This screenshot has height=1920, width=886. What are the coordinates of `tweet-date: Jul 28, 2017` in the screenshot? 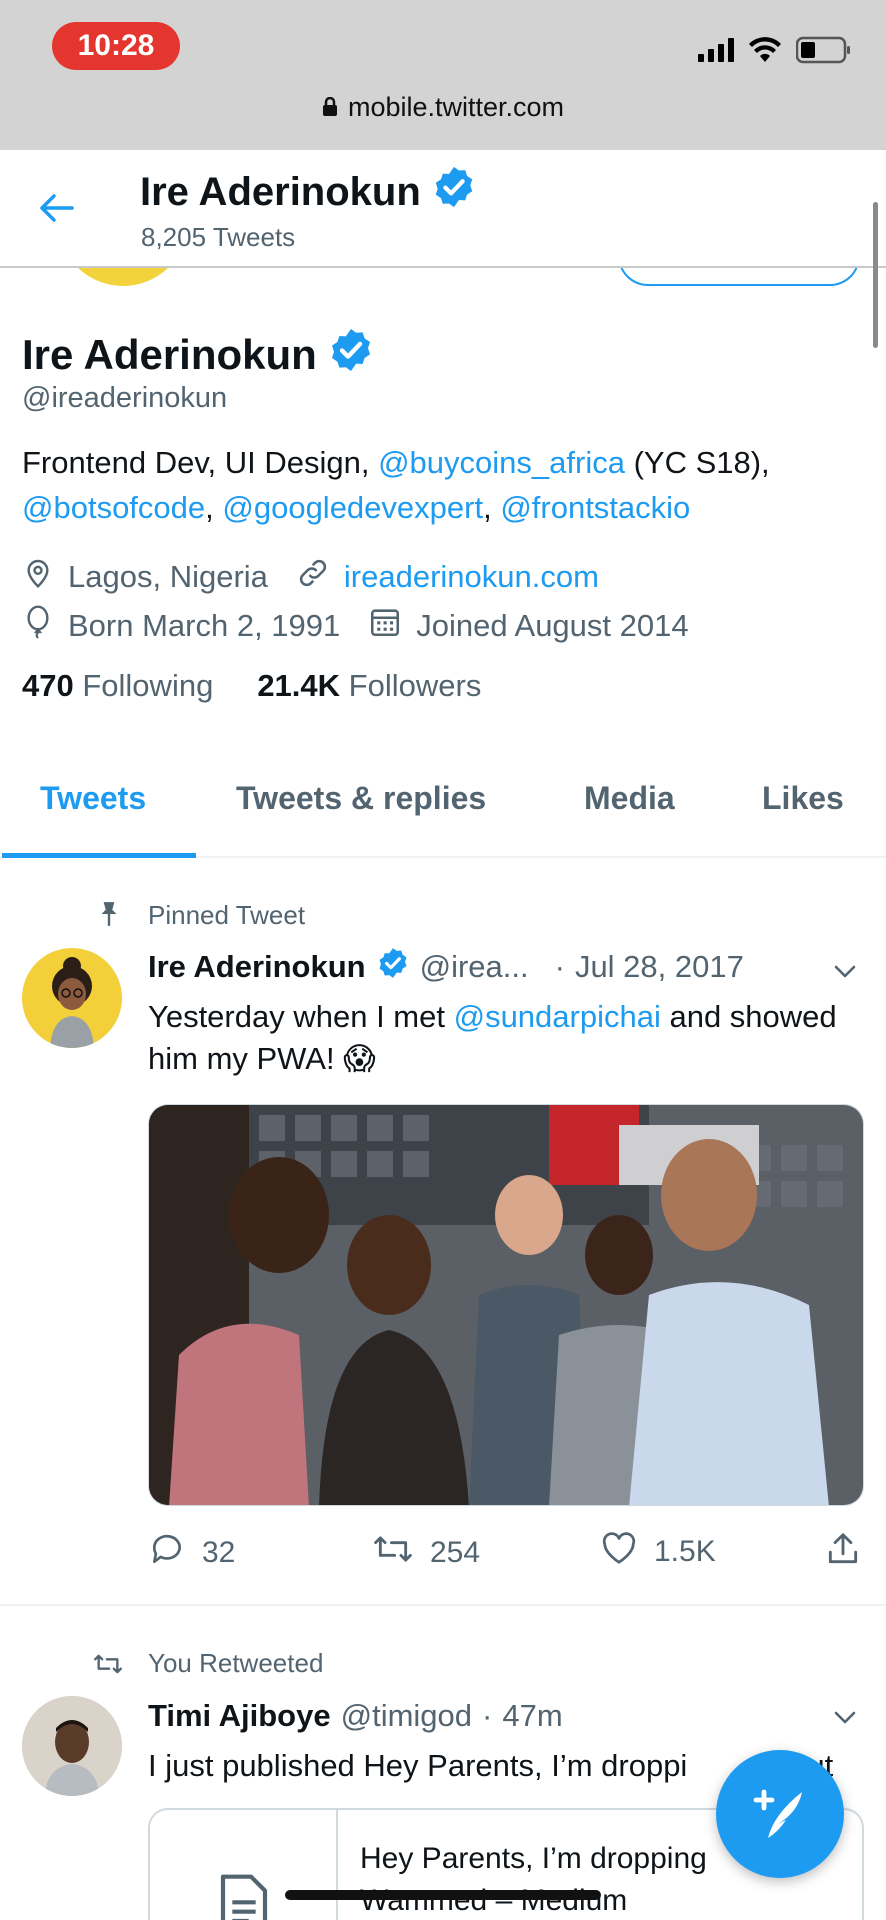 It's located at (659, 967).